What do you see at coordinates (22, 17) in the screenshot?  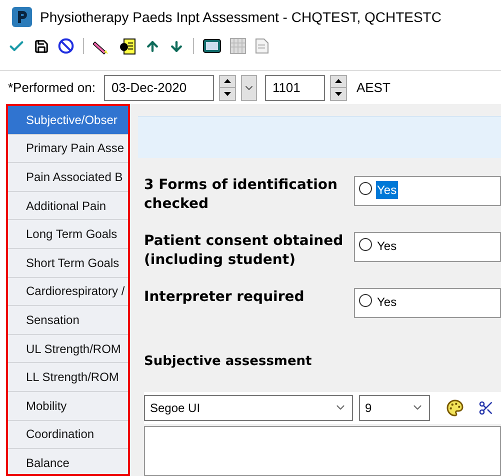 I see `app-icon` at bounding box center [22, 17].